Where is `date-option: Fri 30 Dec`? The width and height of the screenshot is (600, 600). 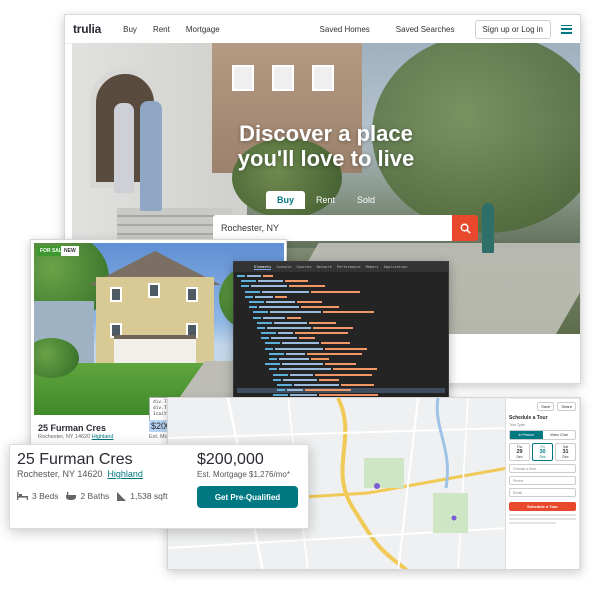
date-option: Fri 30 Dec is located at coordinates (542, 452).